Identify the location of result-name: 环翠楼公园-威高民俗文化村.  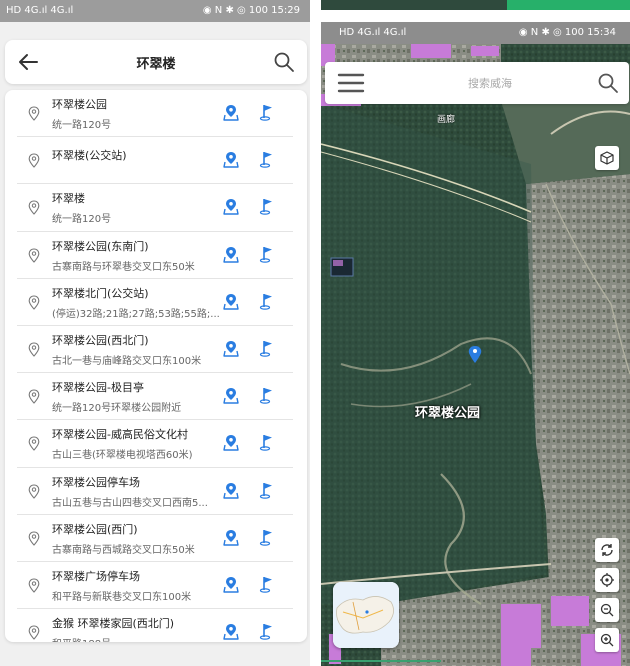
(120, 435).